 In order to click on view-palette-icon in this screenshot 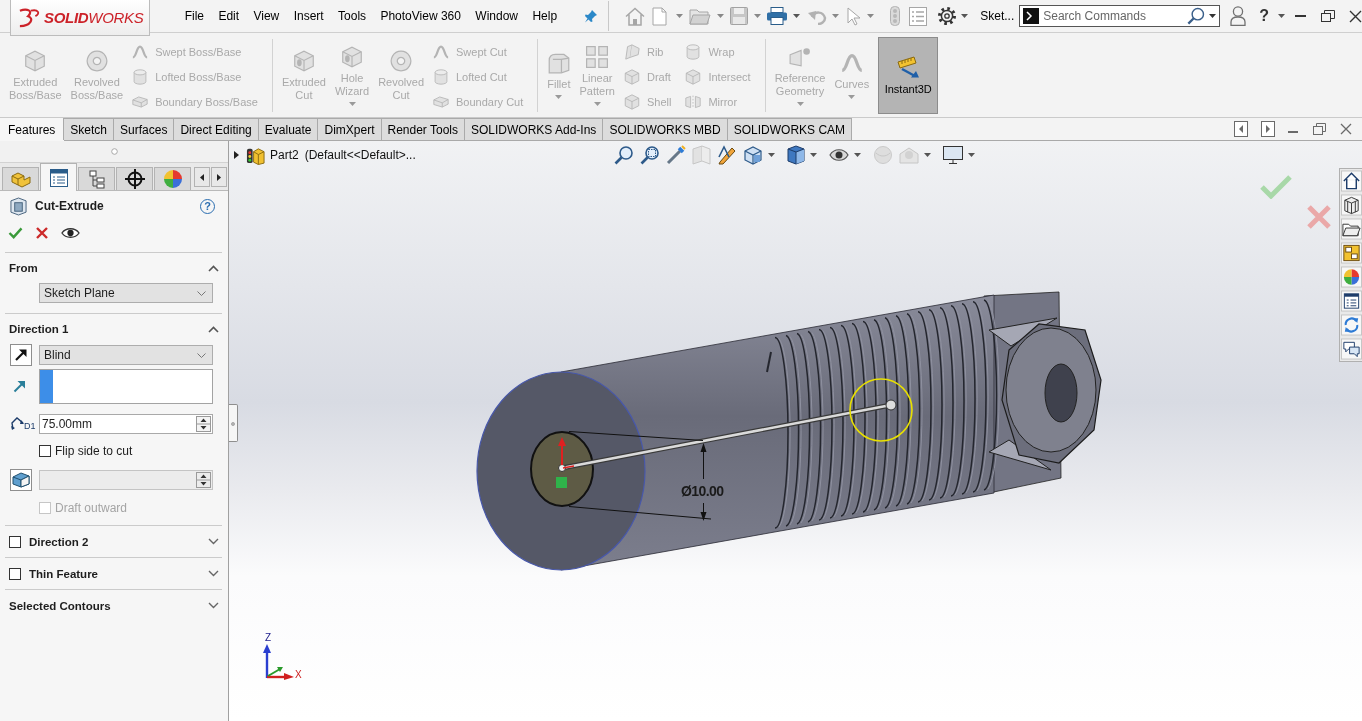, I will do `click(1351, 253)`.